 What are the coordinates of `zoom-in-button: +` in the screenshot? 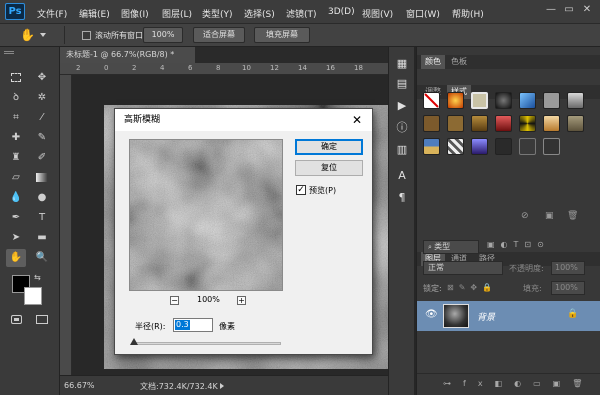 It's located at (241, 300).